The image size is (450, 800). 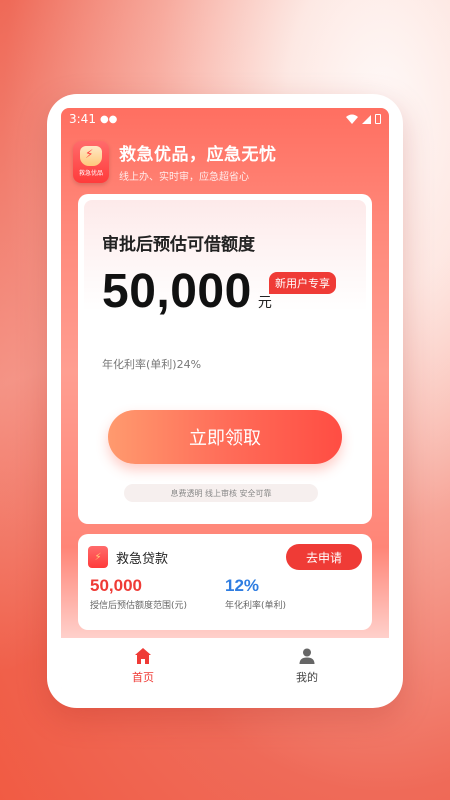 I want to click on loan-amount: 50,000, so click(x=116, y=585).